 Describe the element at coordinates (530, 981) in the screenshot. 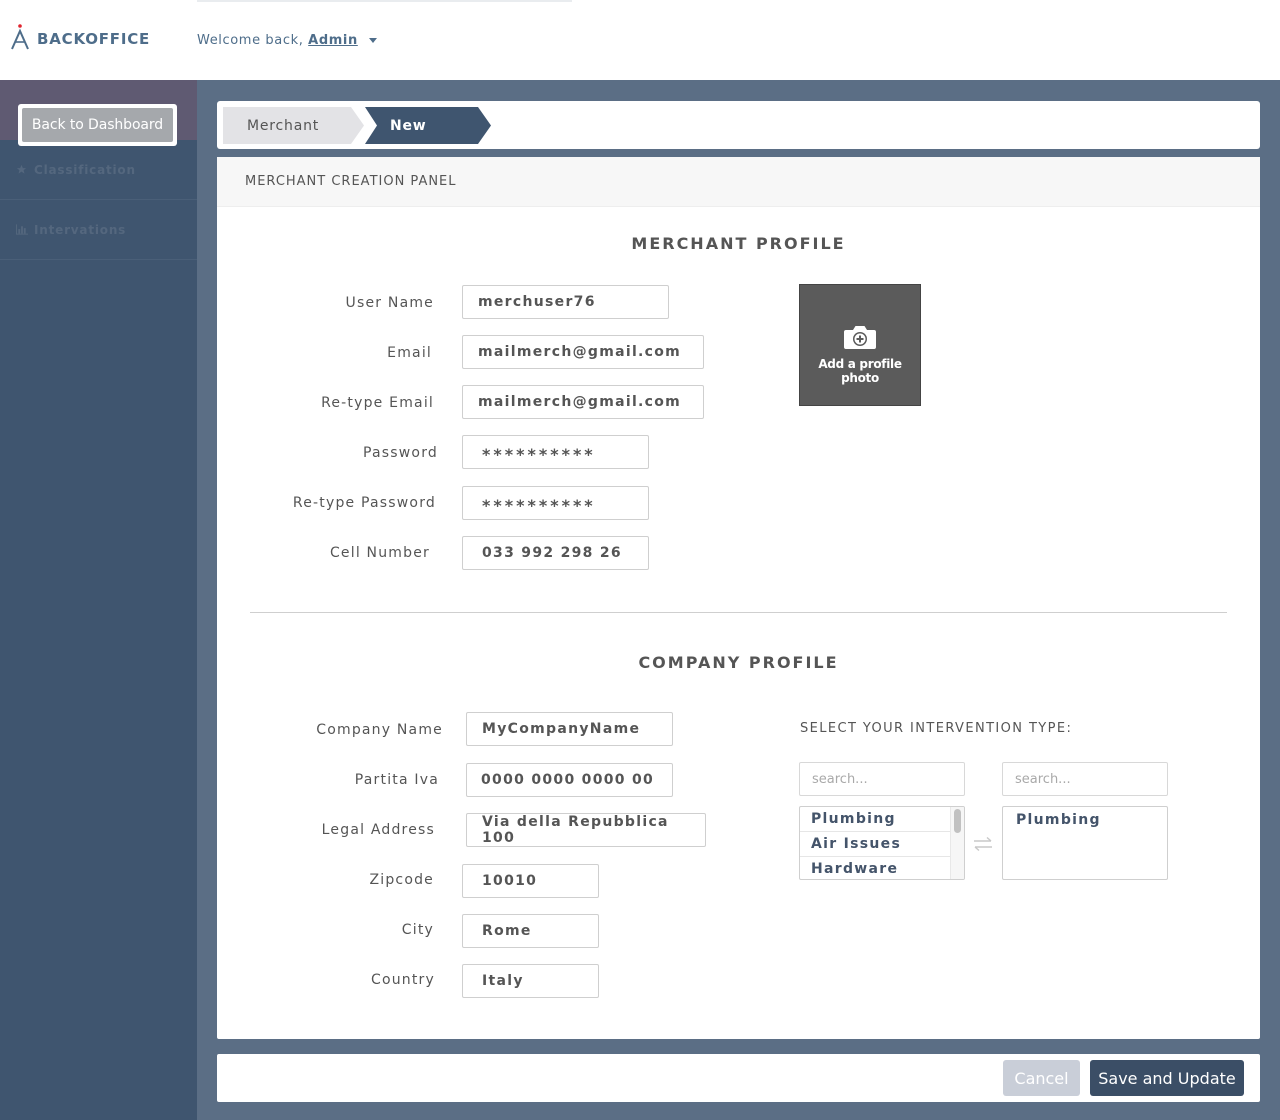

I see `country-field: Italy` at that location.